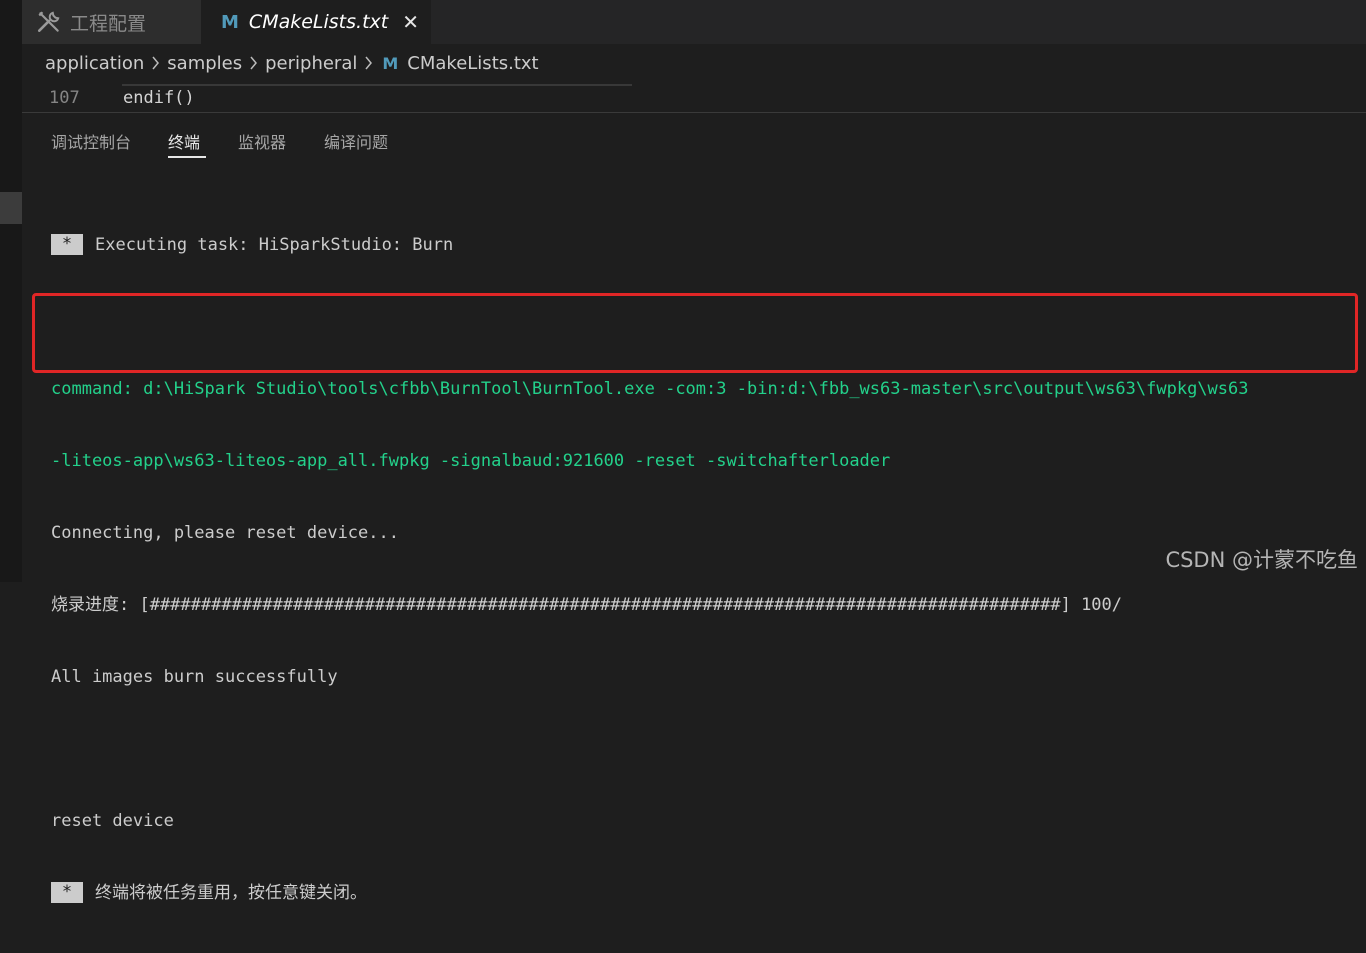 This screenshot has width=1366, height=953. I want to click on terminal-line: * Executing task: HiSparkStudio: Burn, so click(701, 245).